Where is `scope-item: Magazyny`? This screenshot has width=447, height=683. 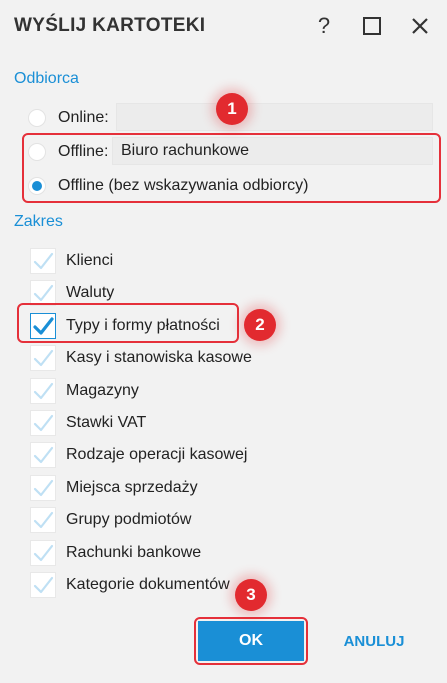
scope-item: Magazyny is located at coordinates (84, 391).